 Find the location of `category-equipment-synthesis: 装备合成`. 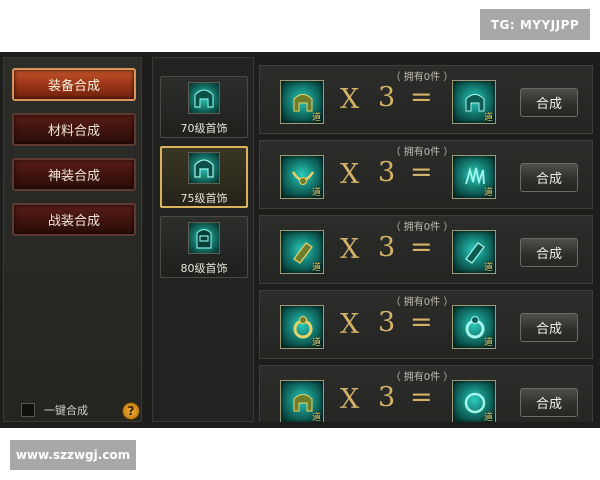

category-equipment-synthesis: 装备合成 is located at coordinates (74, 84).